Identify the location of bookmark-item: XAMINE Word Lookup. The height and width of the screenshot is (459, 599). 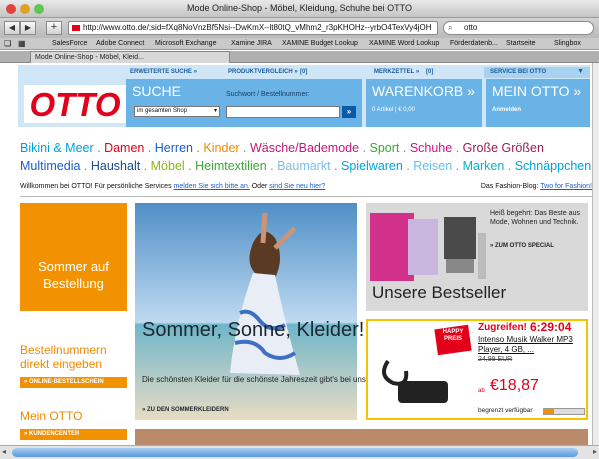
(404, 43).